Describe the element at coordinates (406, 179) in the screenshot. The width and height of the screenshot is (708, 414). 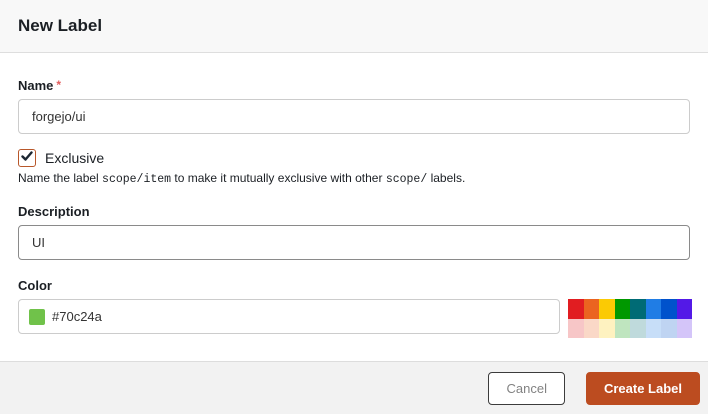
I see `help-code-scope: scope/` at that location.